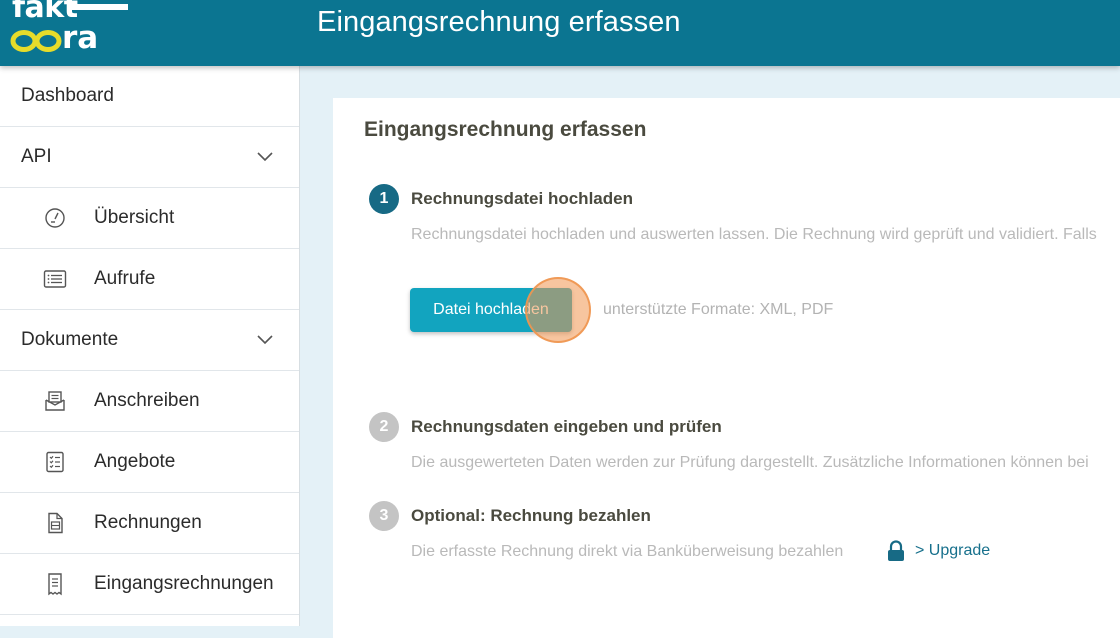 This screenshot has width=1120, height=638. I want to click on faktura-logo: fakt ra, so click(69, 29).